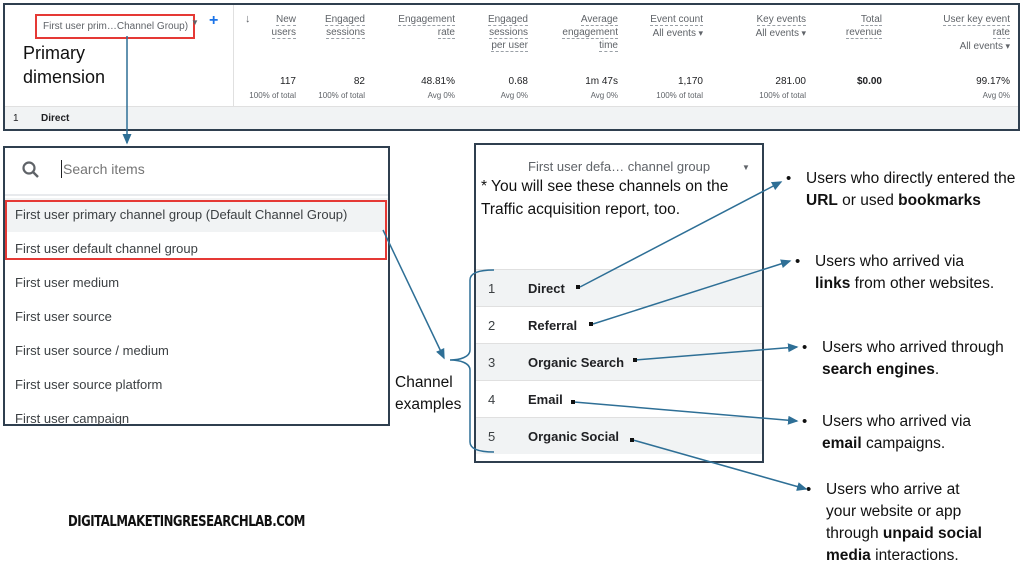 The height and width of the screenshot is (572, 1024). Describe the element at coordinates (213, 21) in the screenshot. I see `add-dimension-icon: +` at that location.